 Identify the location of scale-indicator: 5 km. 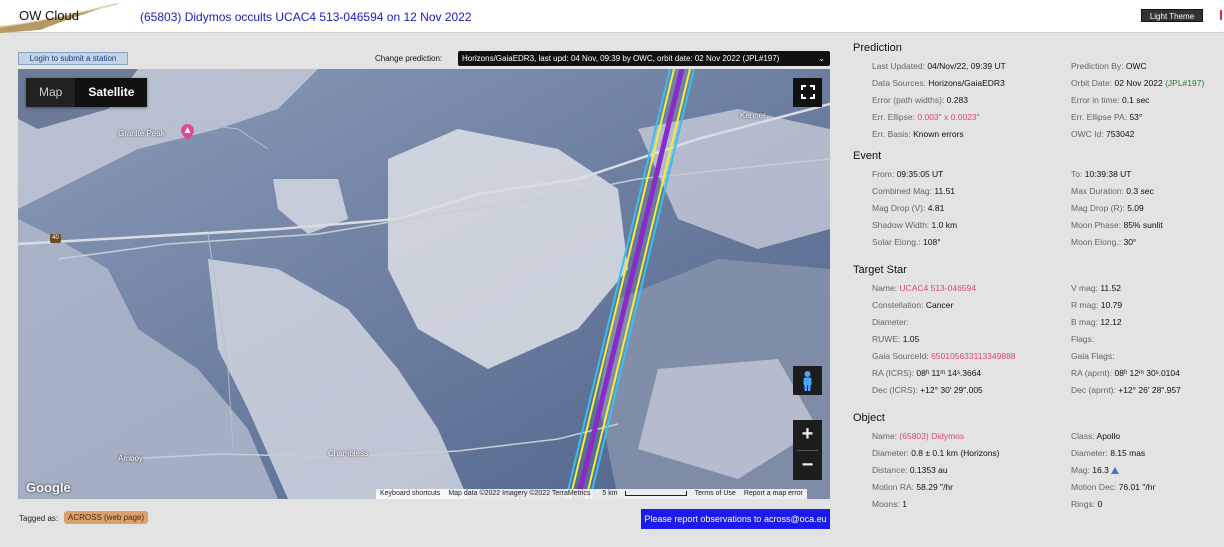
(642, 494).